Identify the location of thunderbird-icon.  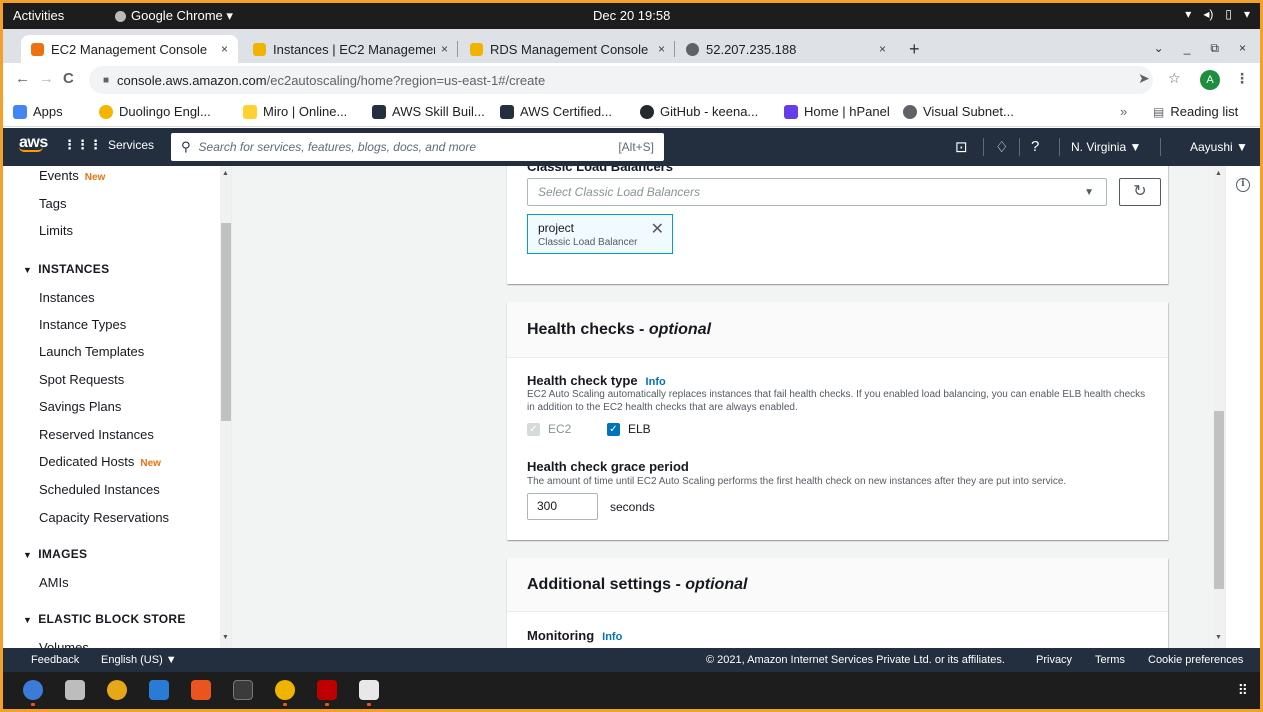
(33, 693).